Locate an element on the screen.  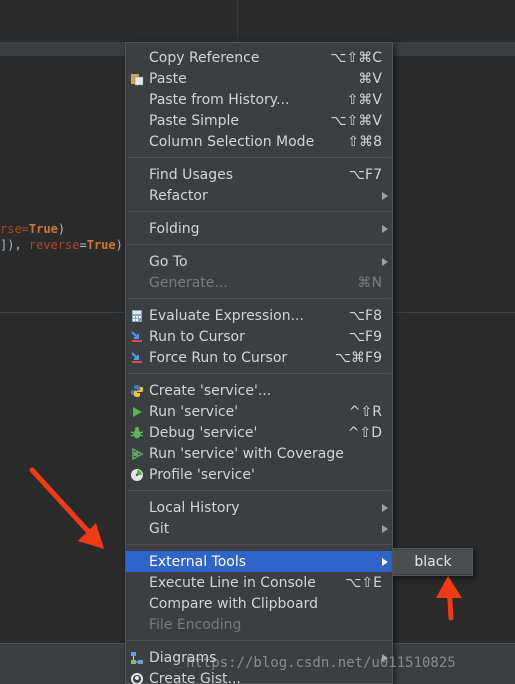
annotation-arrow-left is located at coordinates (66, 508).